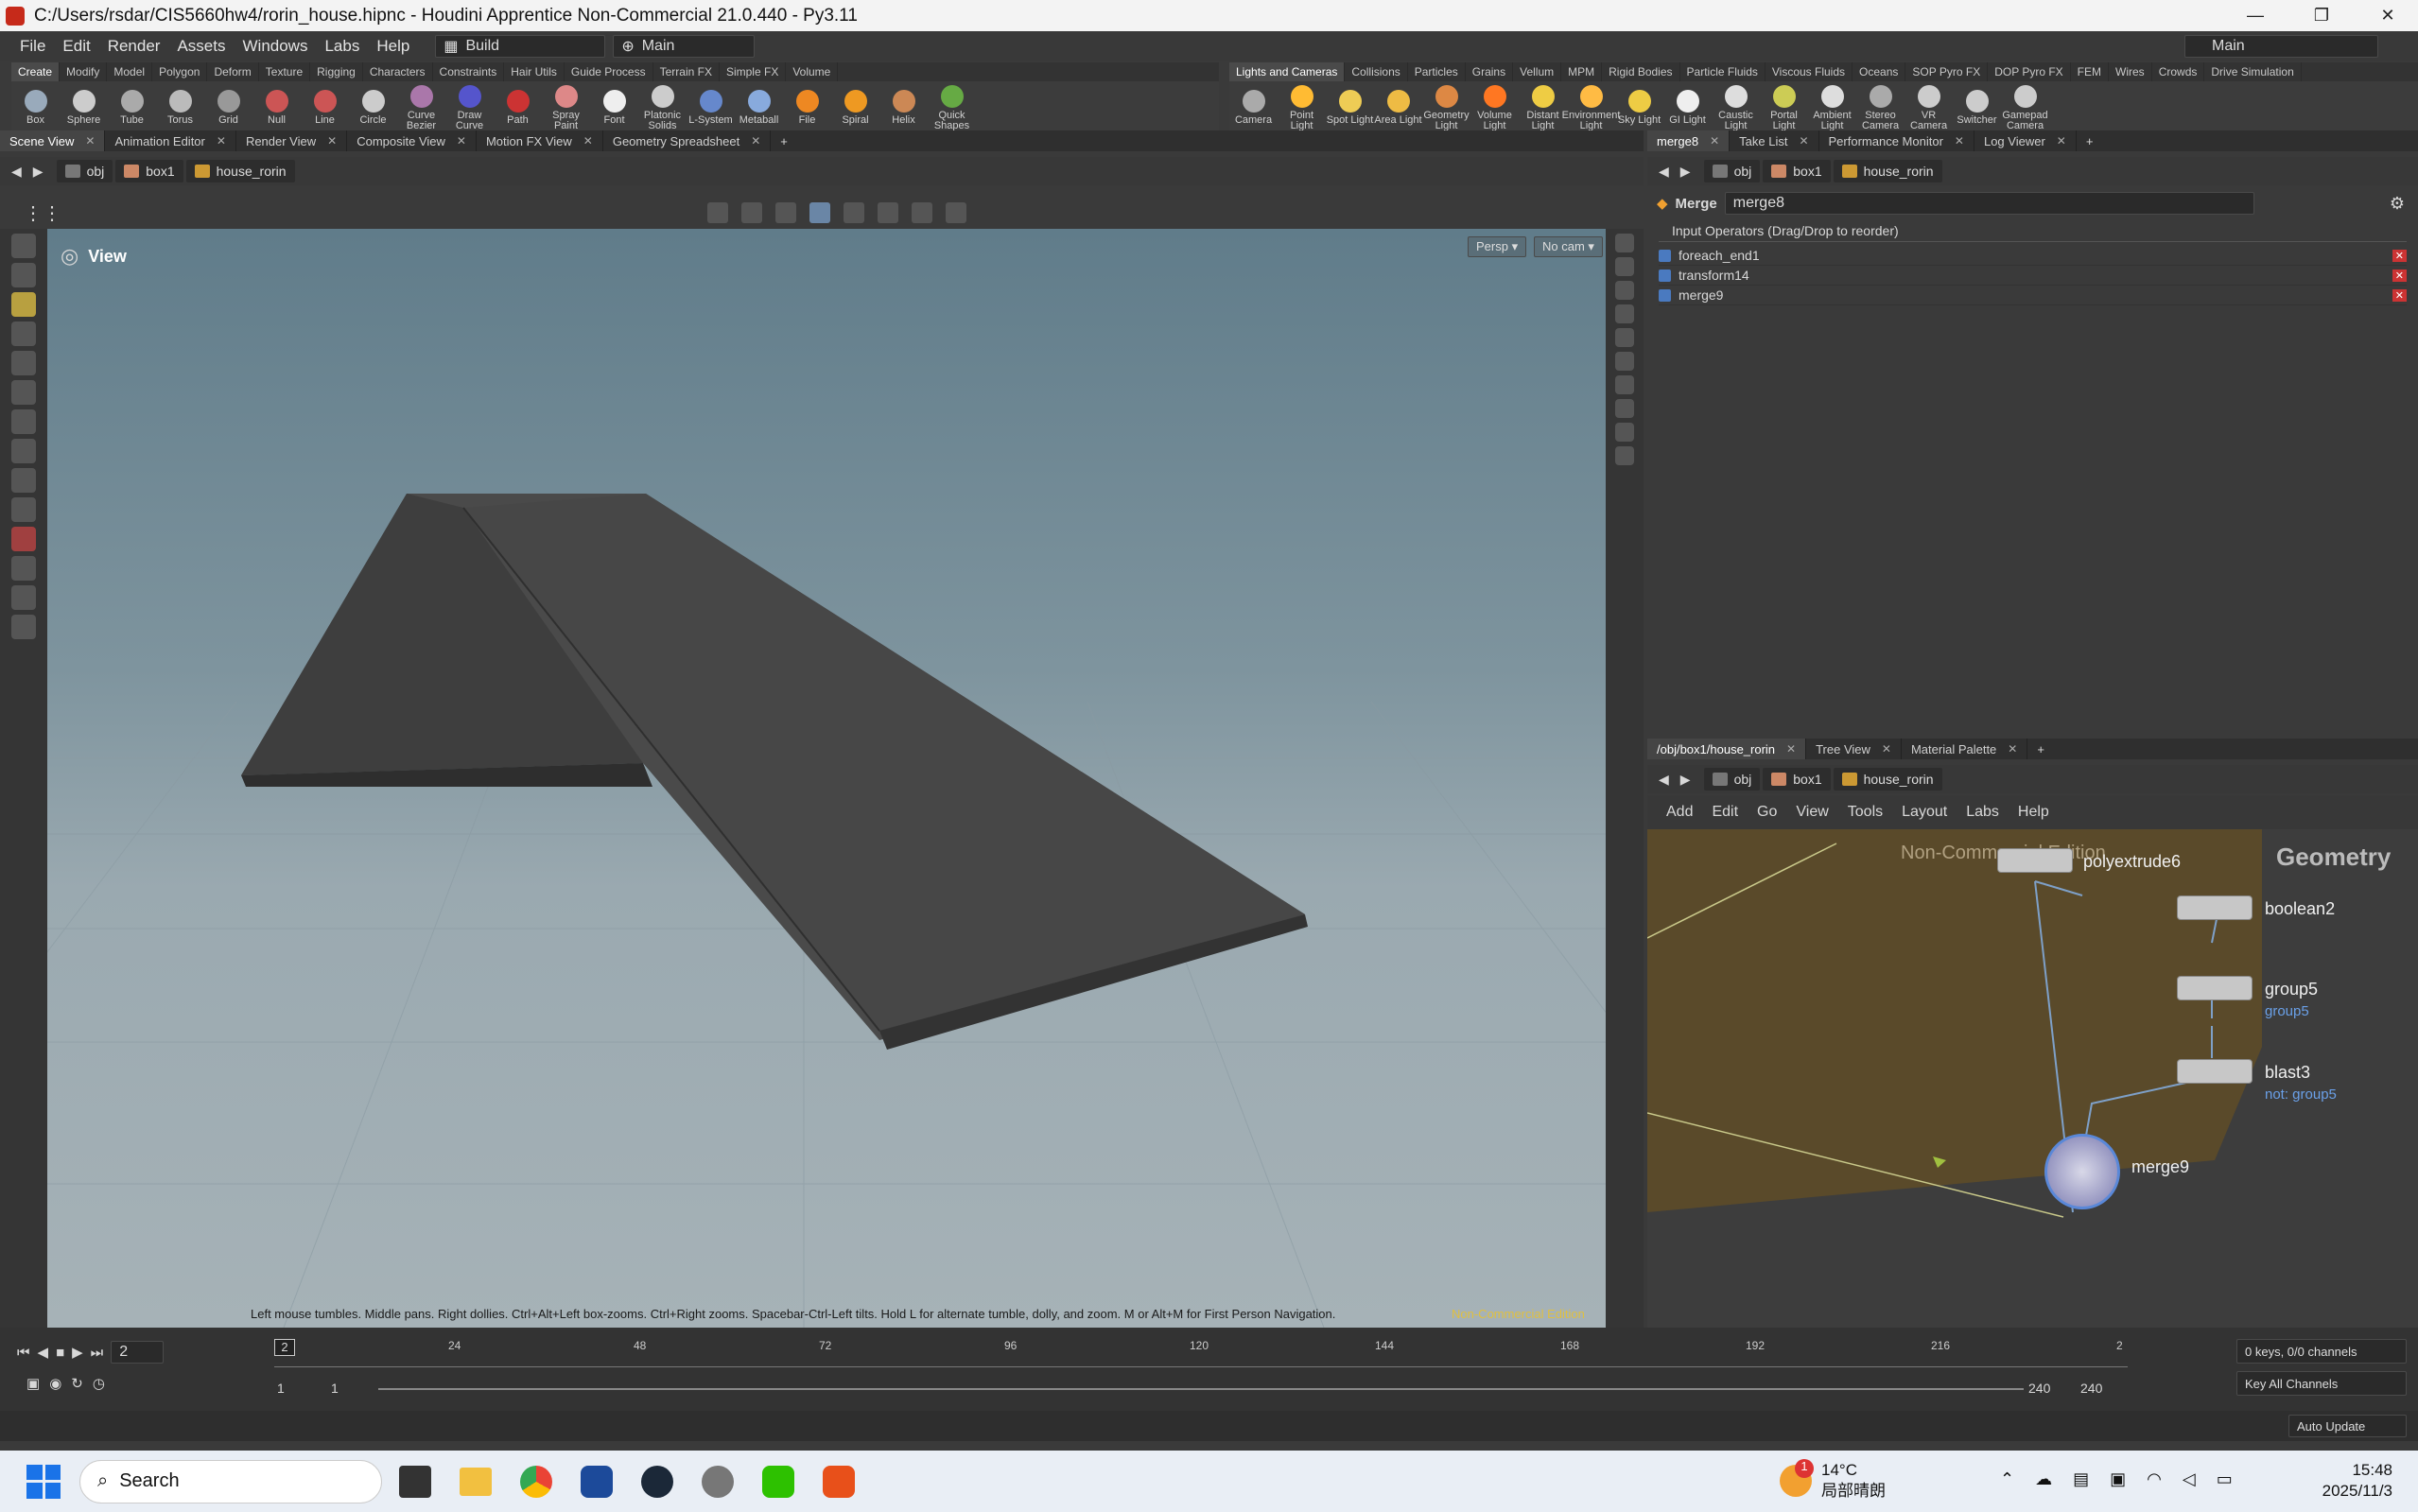 The height and width of the screenshot is (1512, 2418). What do you see at coordinates (373, 106) in the screenshot?
I see `shelf-tool-button: Circle` at bounding box center [373, 106].